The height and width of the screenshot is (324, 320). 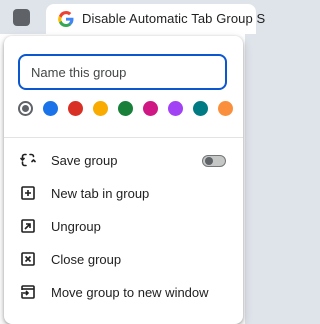 What do you see at coordinates (25, 108) in the screenshot?
I see `color-option-grey` at bounding box center [25, 108].